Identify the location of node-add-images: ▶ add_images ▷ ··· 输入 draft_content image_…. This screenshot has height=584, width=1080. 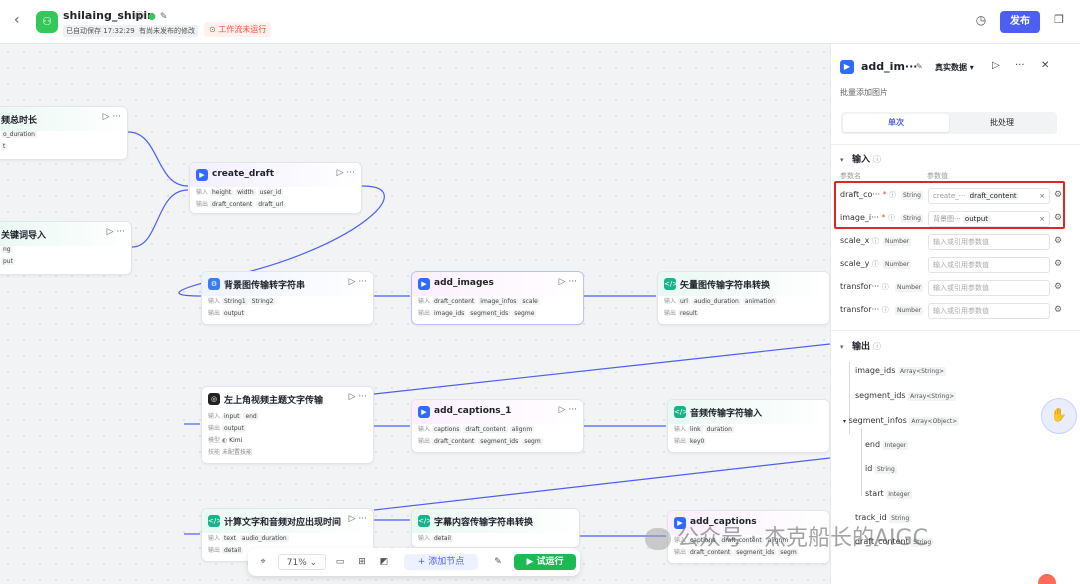
(497, 298).